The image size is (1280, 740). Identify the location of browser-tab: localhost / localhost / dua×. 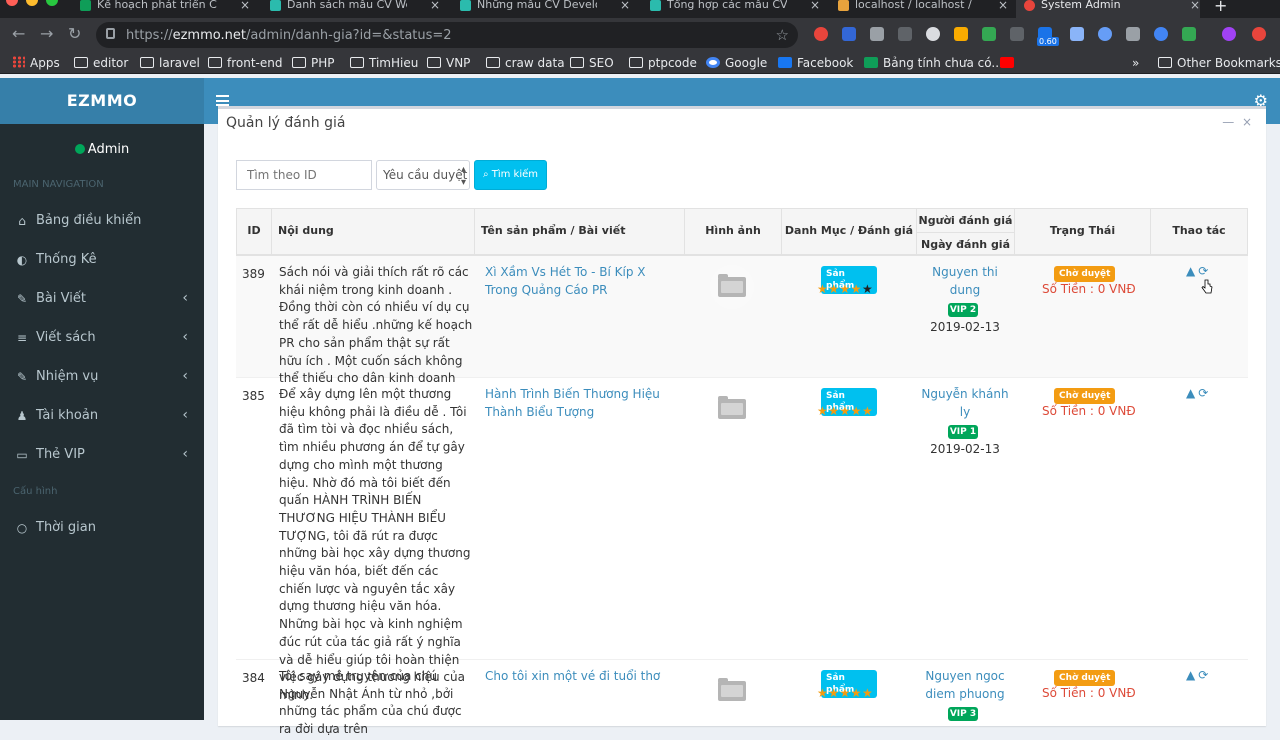
(923, 9).